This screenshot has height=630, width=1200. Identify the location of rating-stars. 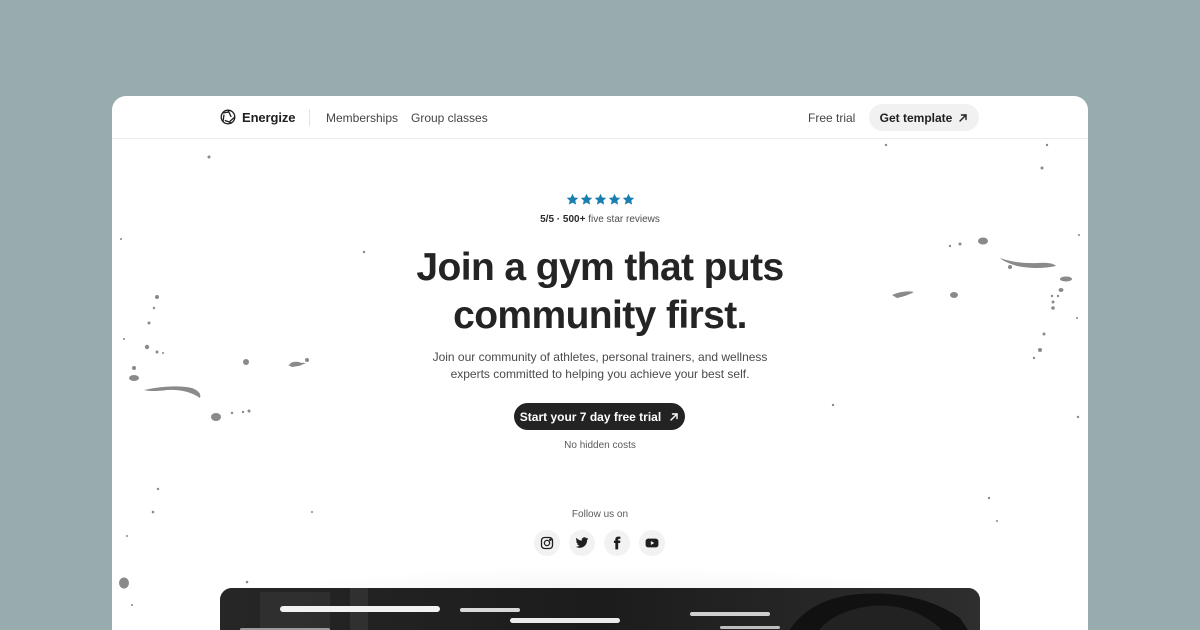
(600, 199).